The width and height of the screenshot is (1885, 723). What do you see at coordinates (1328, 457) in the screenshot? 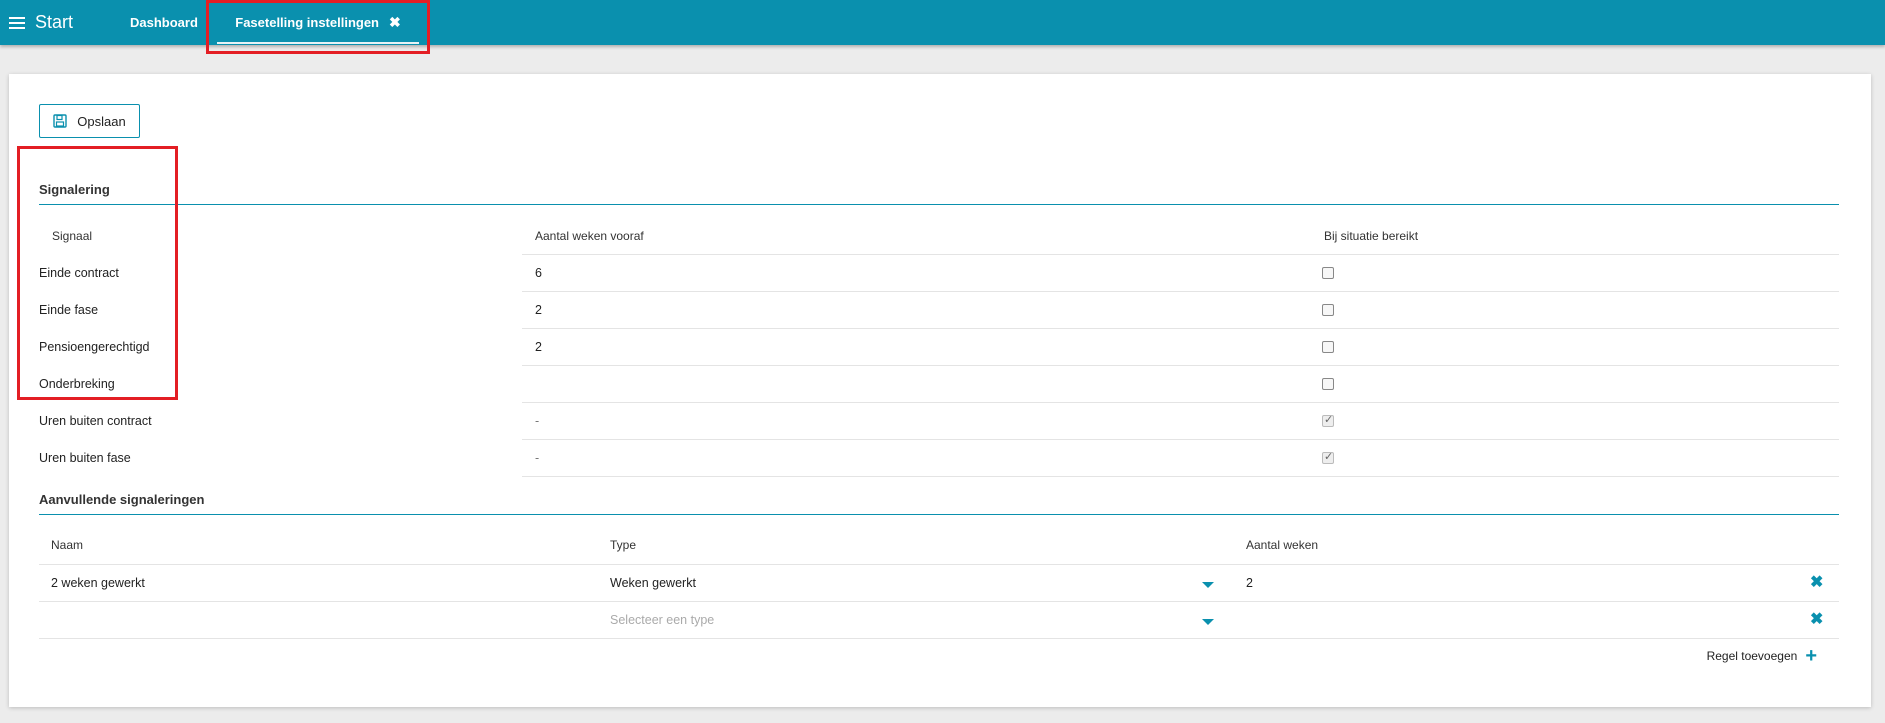
I see `checkbox-uren-buiten-fase` at bounding box center [1328, 457].